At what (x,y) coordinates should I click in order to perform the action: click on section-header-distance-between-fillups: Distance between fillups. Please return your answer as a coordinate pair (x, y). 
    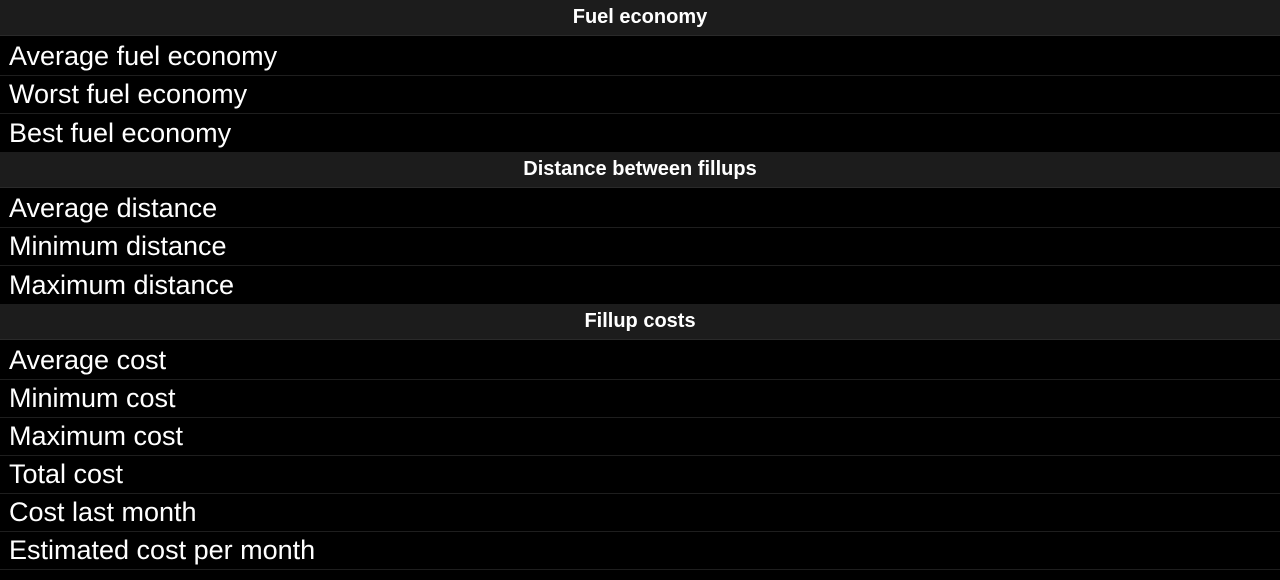
    Looking at the image, I should click on (640, 170).